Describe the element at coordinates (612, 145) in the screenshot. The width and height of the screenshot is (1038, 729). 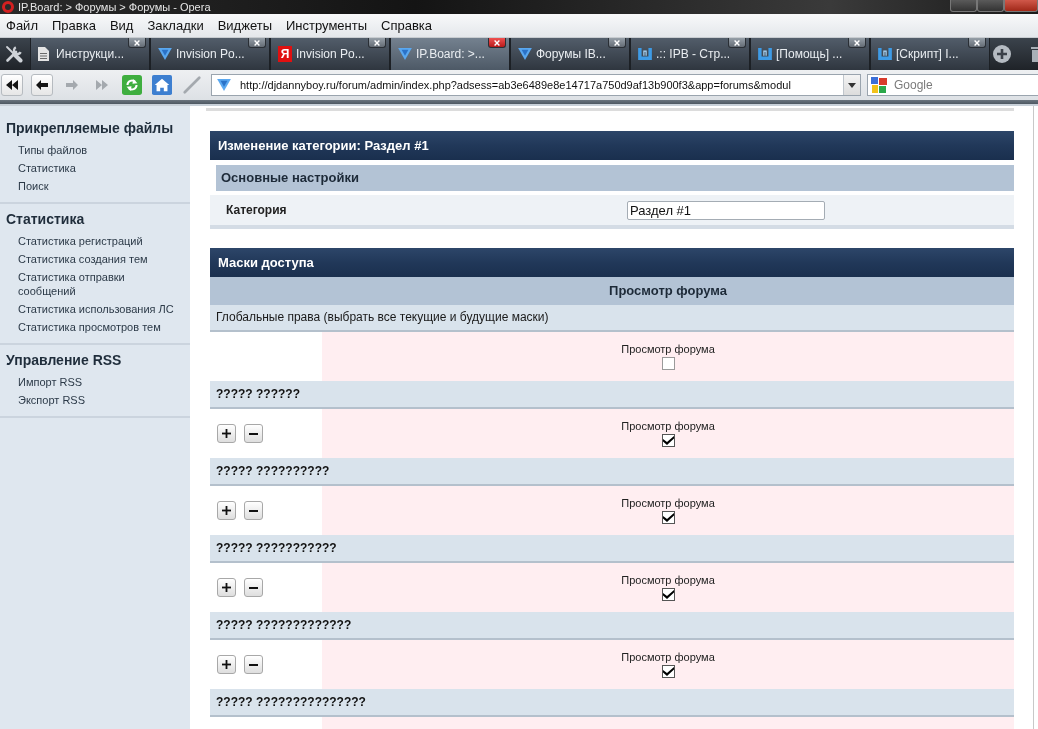
I see `panel-title: Изменение категории: Раздел #1` at that location.